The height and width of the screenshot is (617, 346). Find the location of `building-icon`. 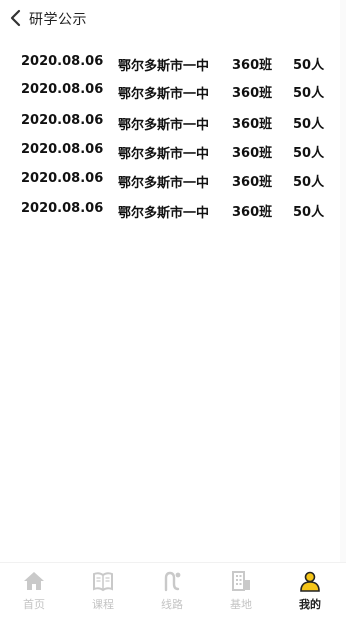

building-icon is located at coordinates (241, 581).